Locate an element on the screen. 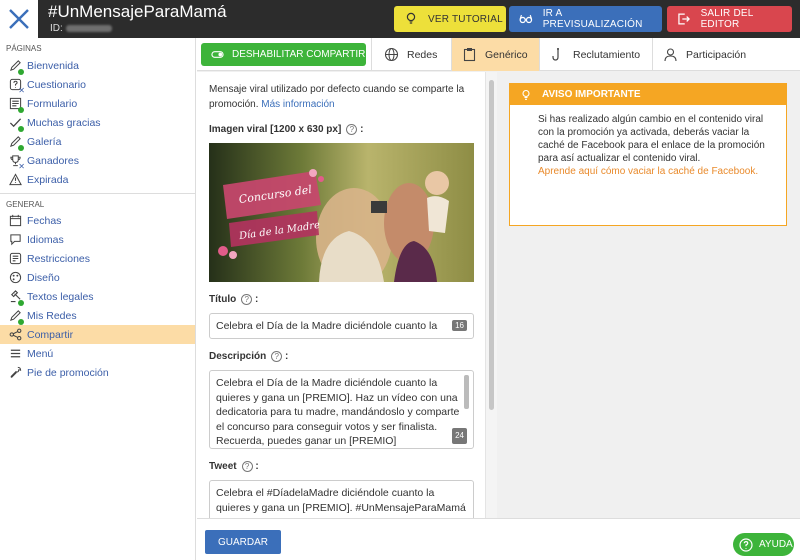  viral-image: Concurso del Día de la Madre is located at coordinates (341, 212).